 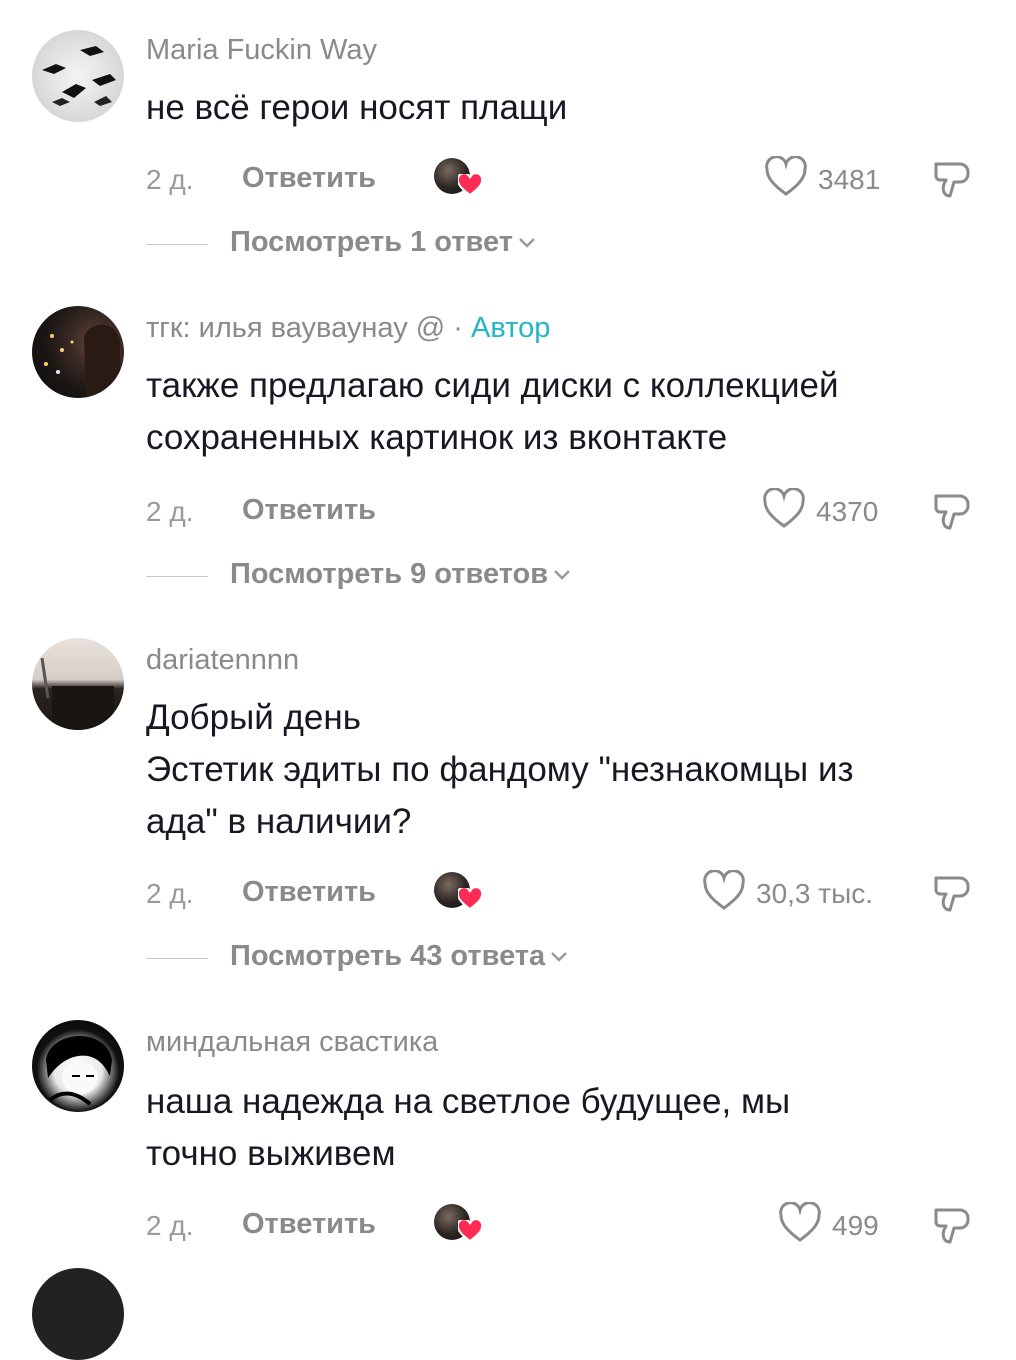 I want to click on comment-text: не всё герои носят плащи, so click(x=357, y=107).